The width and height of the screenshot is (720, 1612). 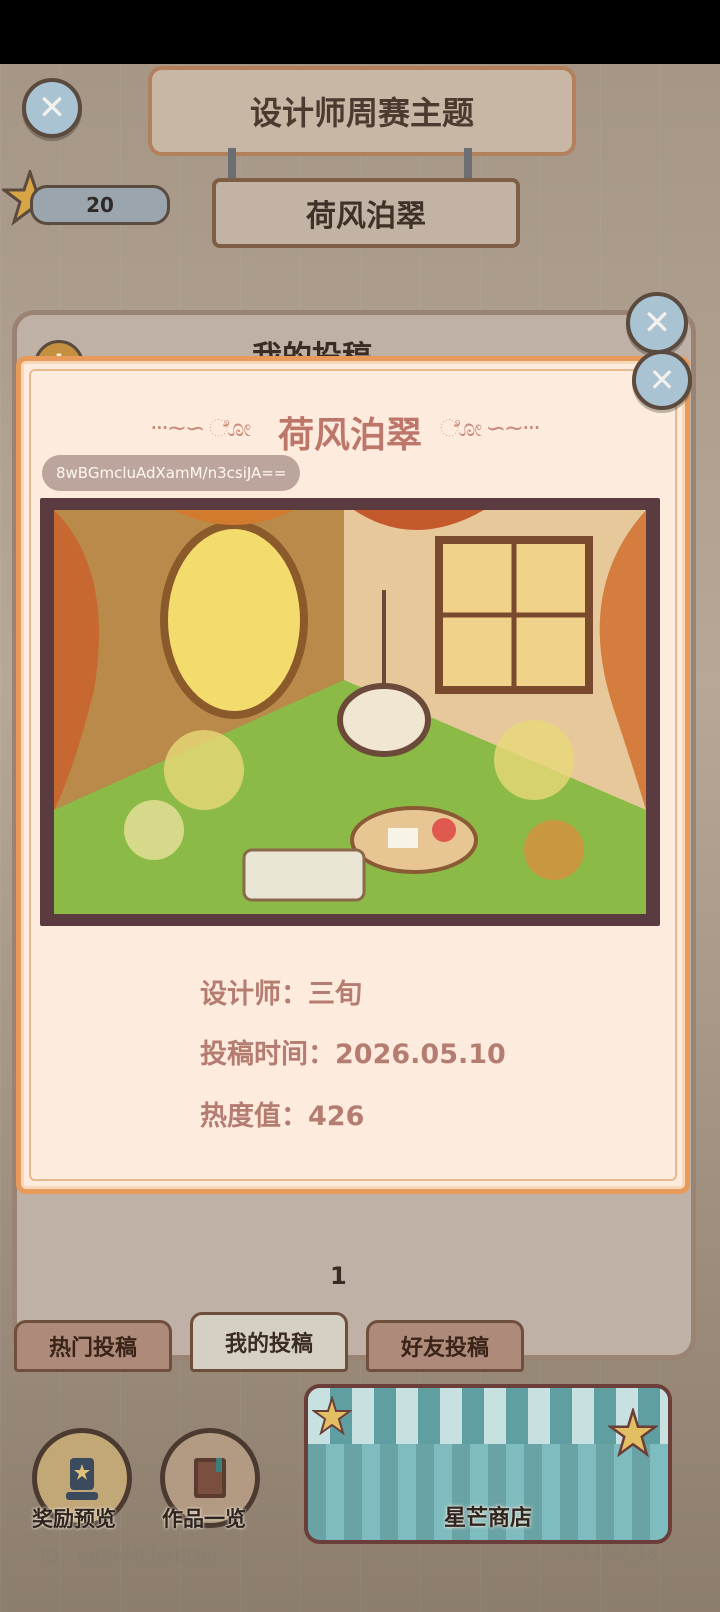 What do you see at coordinates (362, 111) in the screenshot?
I see `page-title: 设计师周赛主题` at bounding box center [362, 111].